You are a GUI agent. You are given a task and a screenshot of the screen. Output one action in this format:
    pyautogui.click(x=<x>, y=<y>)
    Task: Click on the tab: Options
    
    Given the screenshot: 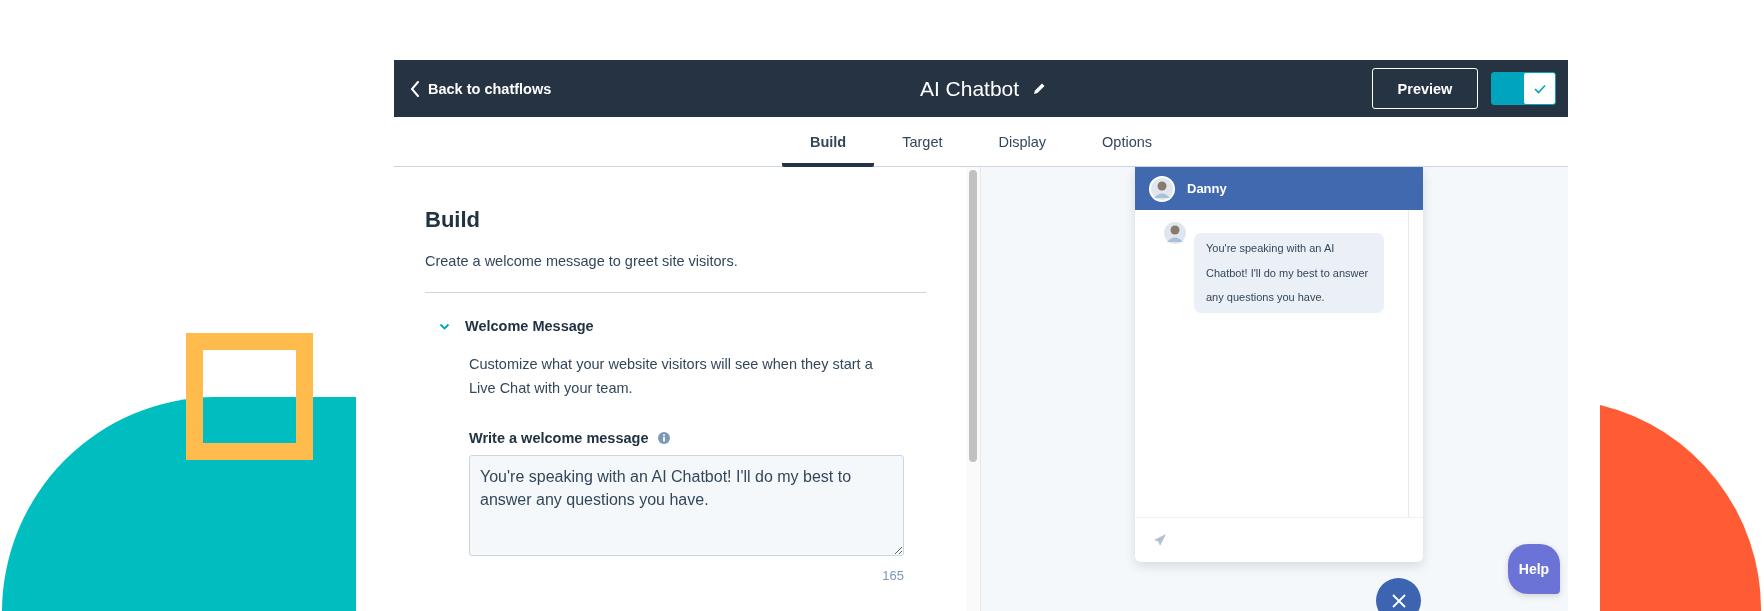 What is the action you would take?
    pyautogui.click(x=1127, y=142)
    